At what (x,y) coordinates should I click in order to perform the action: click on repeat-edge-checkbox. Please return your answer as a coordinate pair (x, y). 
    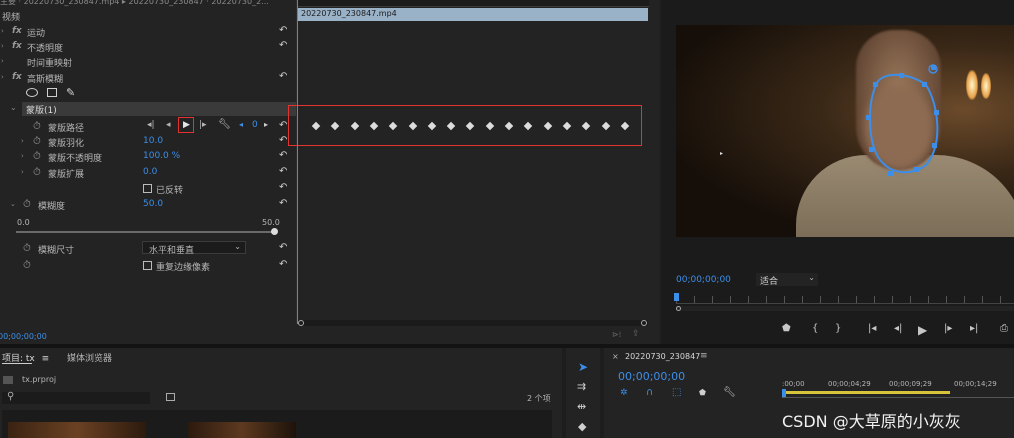
    Looking at the image, I should click on (147, 265).